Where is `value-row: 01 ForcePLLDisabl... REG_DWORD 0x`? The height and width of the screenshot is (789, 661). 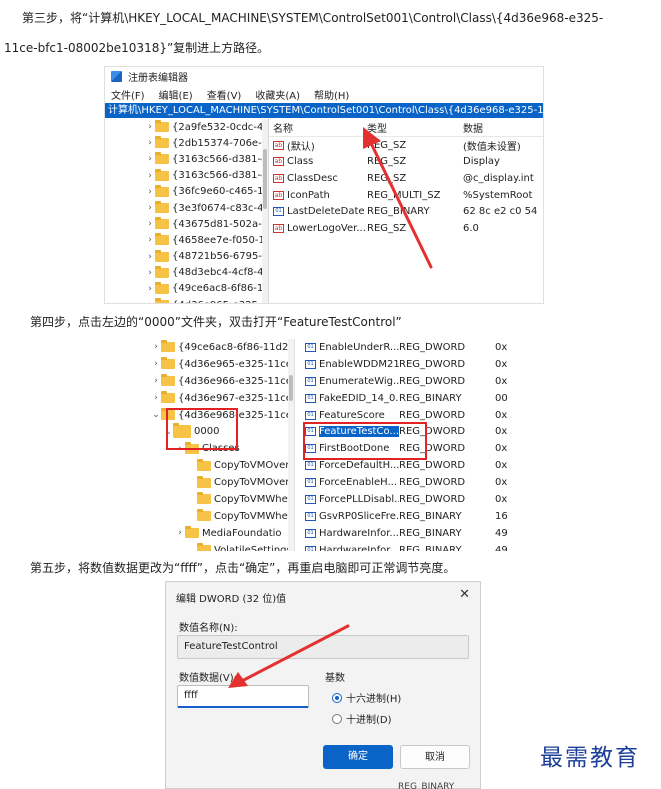 value-row: 01 ForcePLLDisabl... REG_DWORD 0x is located at coordinates (407, 499).